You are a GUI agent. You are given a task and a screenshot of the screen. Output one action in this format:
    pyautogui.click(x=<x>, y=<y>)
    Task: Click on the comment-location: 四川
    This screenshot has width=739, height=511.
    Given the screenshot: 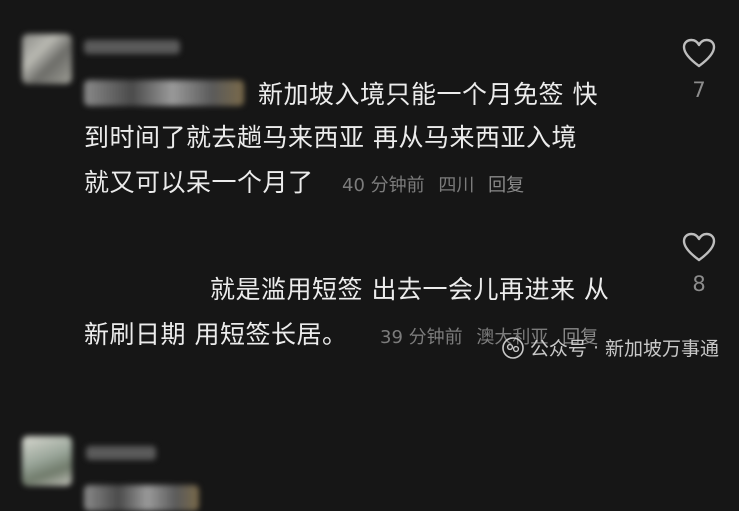 What is the action you would take?
    pyautogui.click(x=456, y=185)
    